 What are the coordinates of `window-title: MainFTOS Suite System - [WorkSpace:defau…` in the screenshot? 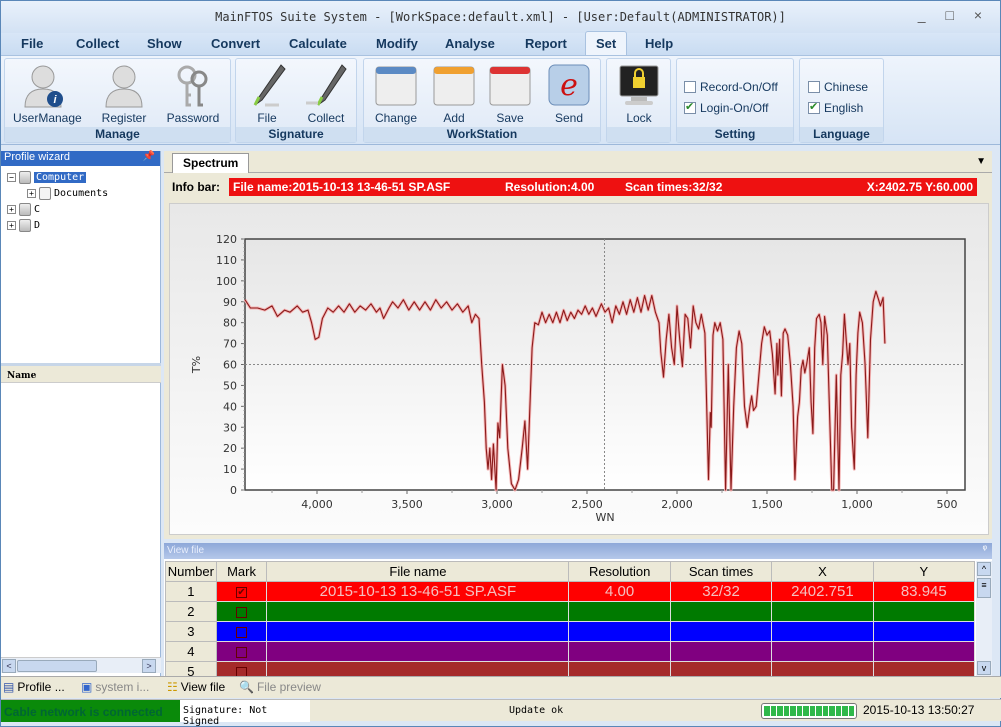 It's located at (500, 17).